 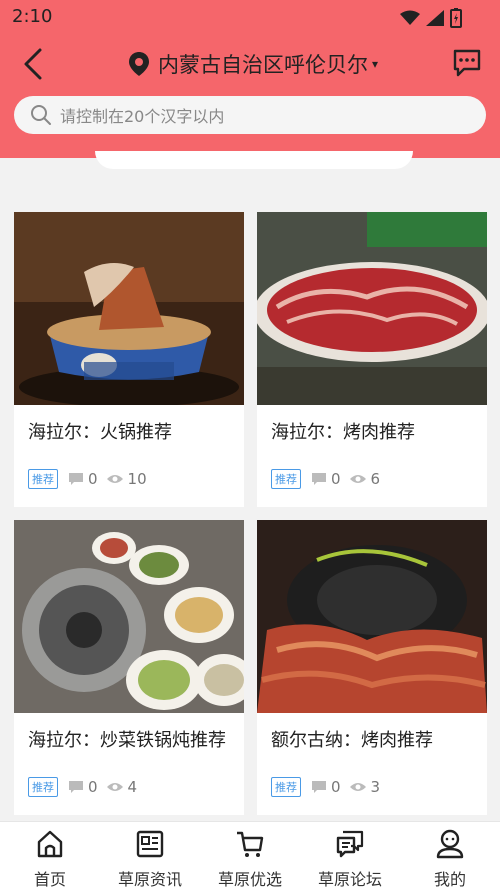 What do you see at coordinates (375, 479) in the screenshot?
I see `view-count: 6` at bounding box center [375, 479].